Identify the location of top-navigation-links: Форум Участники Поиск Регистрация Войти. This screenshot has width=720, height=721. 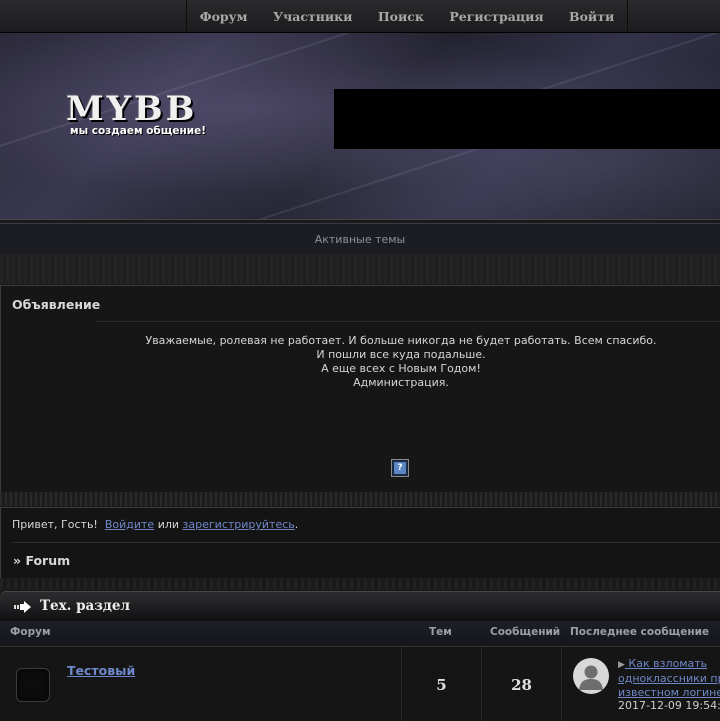
(407, 16).